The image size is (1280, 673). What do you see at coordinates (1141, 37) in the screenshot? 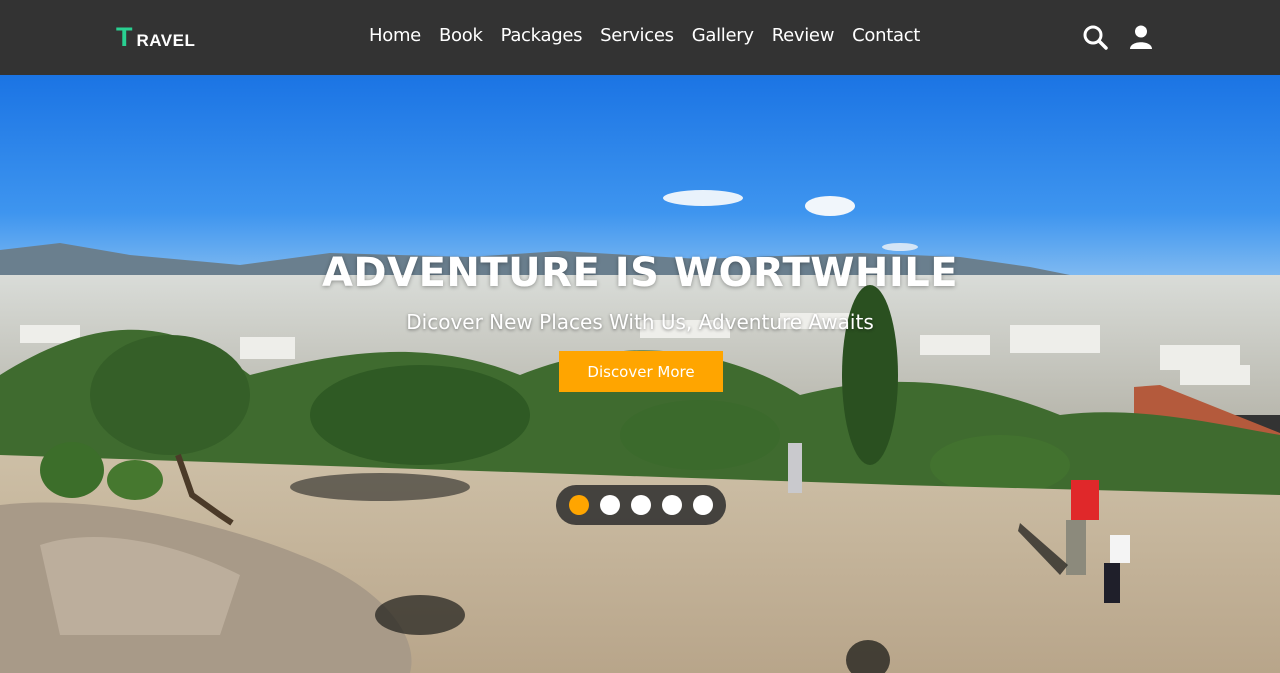
I see `user-icon` at bounding box center [1141, 37].